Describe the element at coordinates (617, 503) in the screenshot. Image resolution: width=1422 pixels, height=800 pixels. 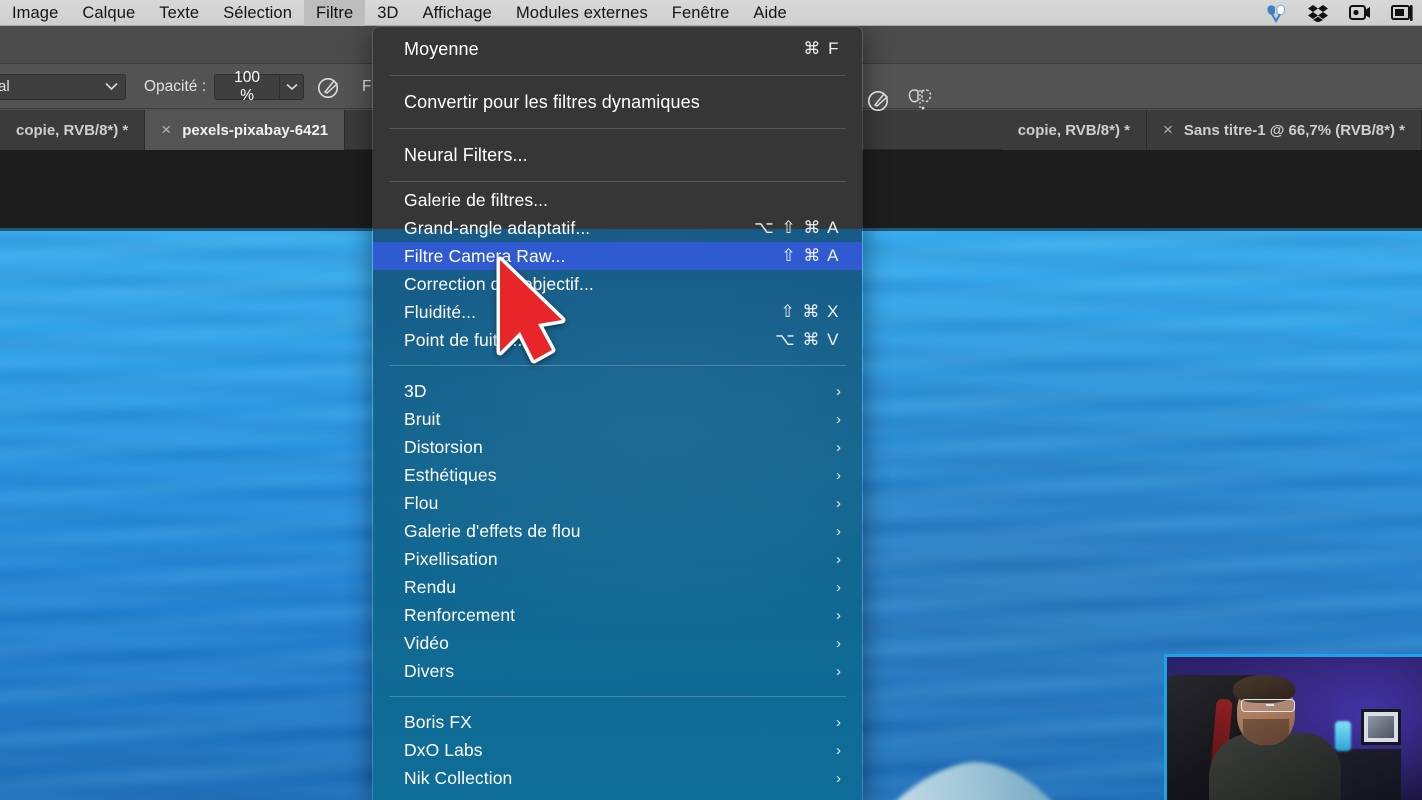
I see `menu-item-flou: Flou ›` at that location.